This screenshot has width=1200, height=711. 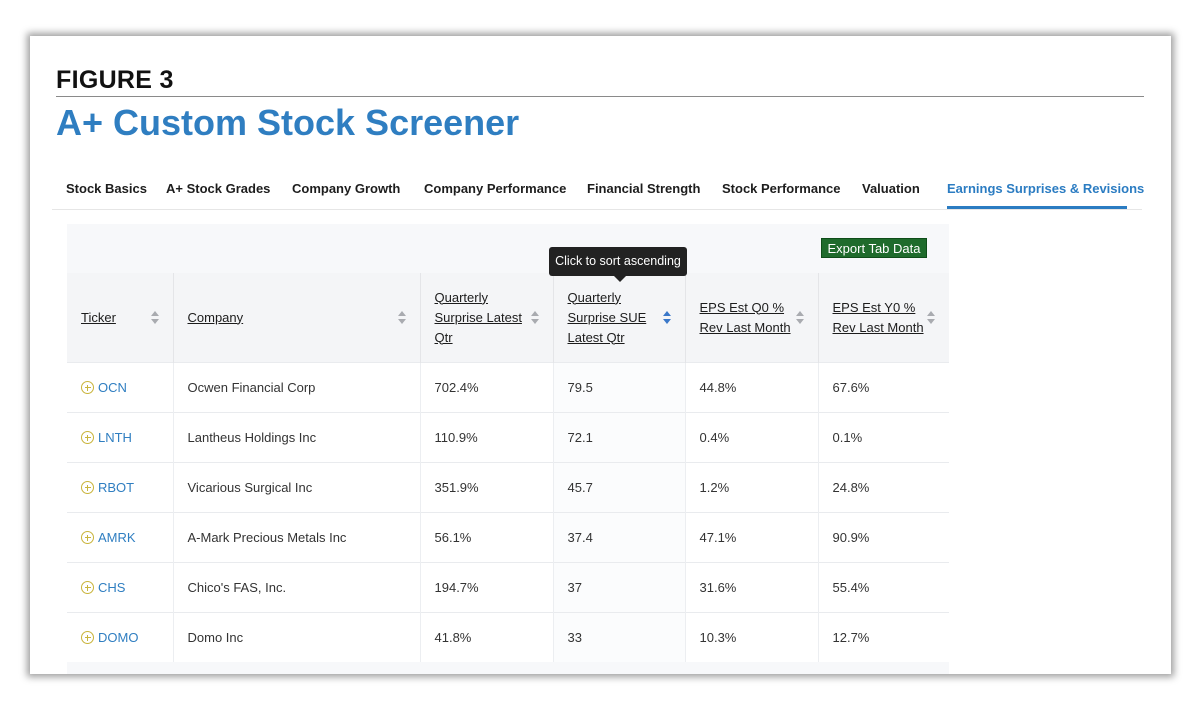 What do you see at coordinates (297, 637) in the screenshot?
I see `company-cell: Domo Inc` at bounding box center [297, 637].